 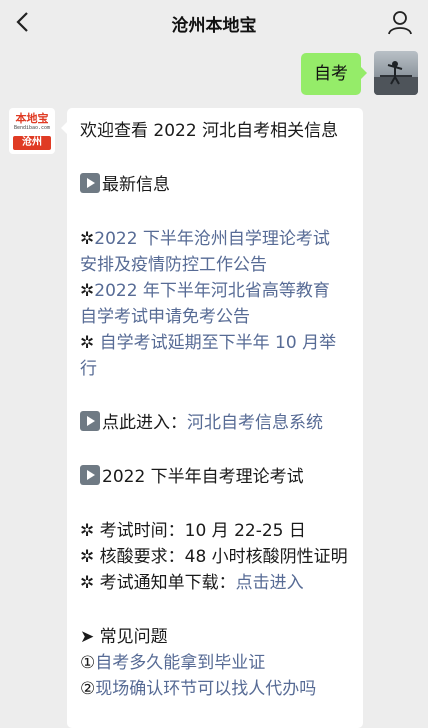 I want to click on faq-title: ➤ 常见问题, so click(x=124, y=637).